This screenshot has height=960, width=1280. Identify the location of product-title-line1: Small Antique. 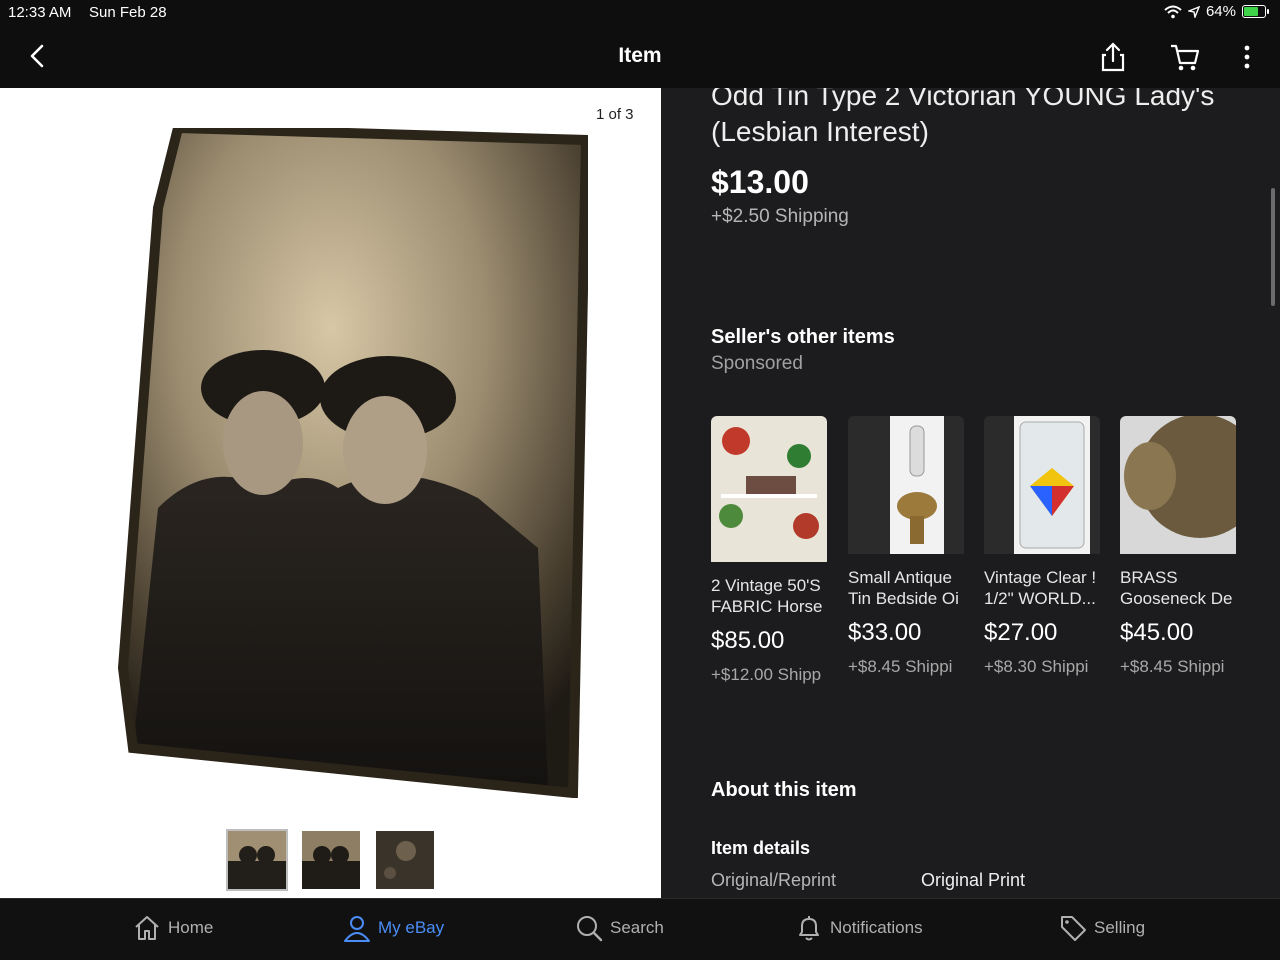
(900, 577).